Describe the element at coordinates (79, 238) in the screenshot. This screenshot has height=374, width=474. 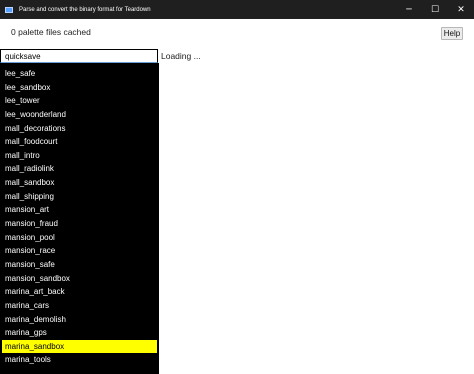
I see `list-item: mansion_pool` at that location.